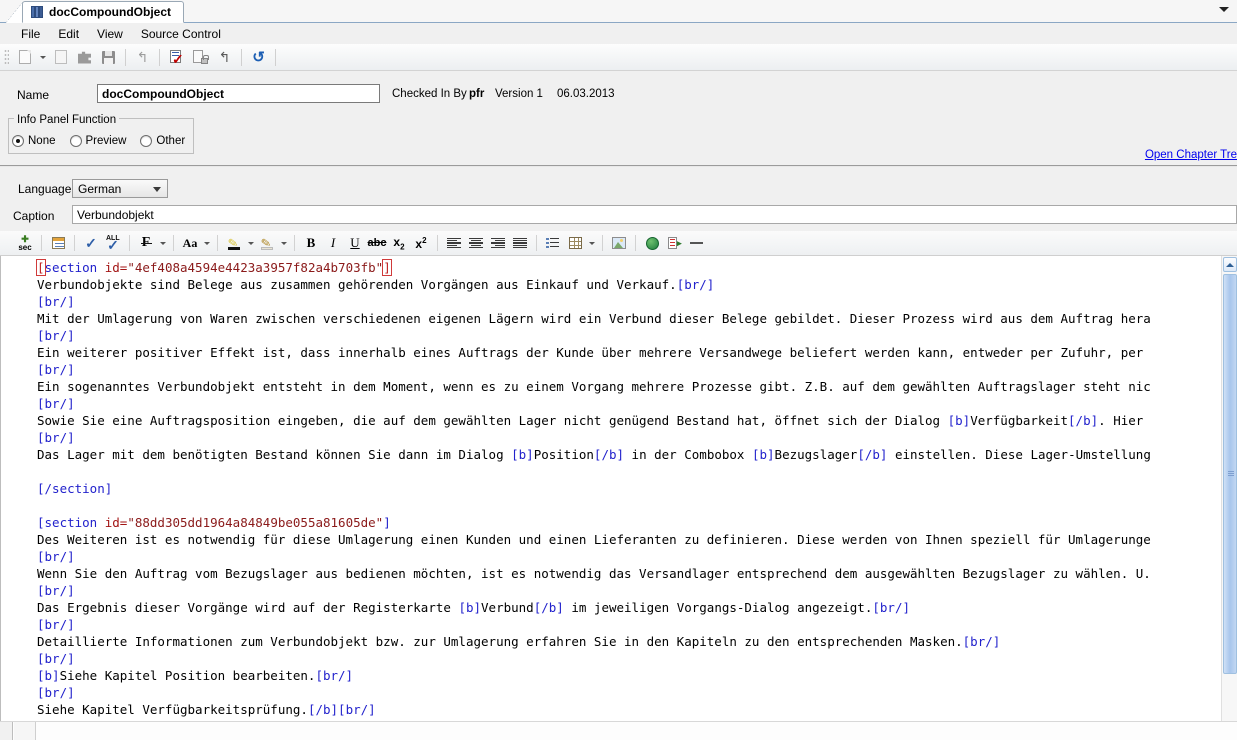 This screenshot has height=740, width=1237. I want to click on italic-icon: I, so click(333, 243).